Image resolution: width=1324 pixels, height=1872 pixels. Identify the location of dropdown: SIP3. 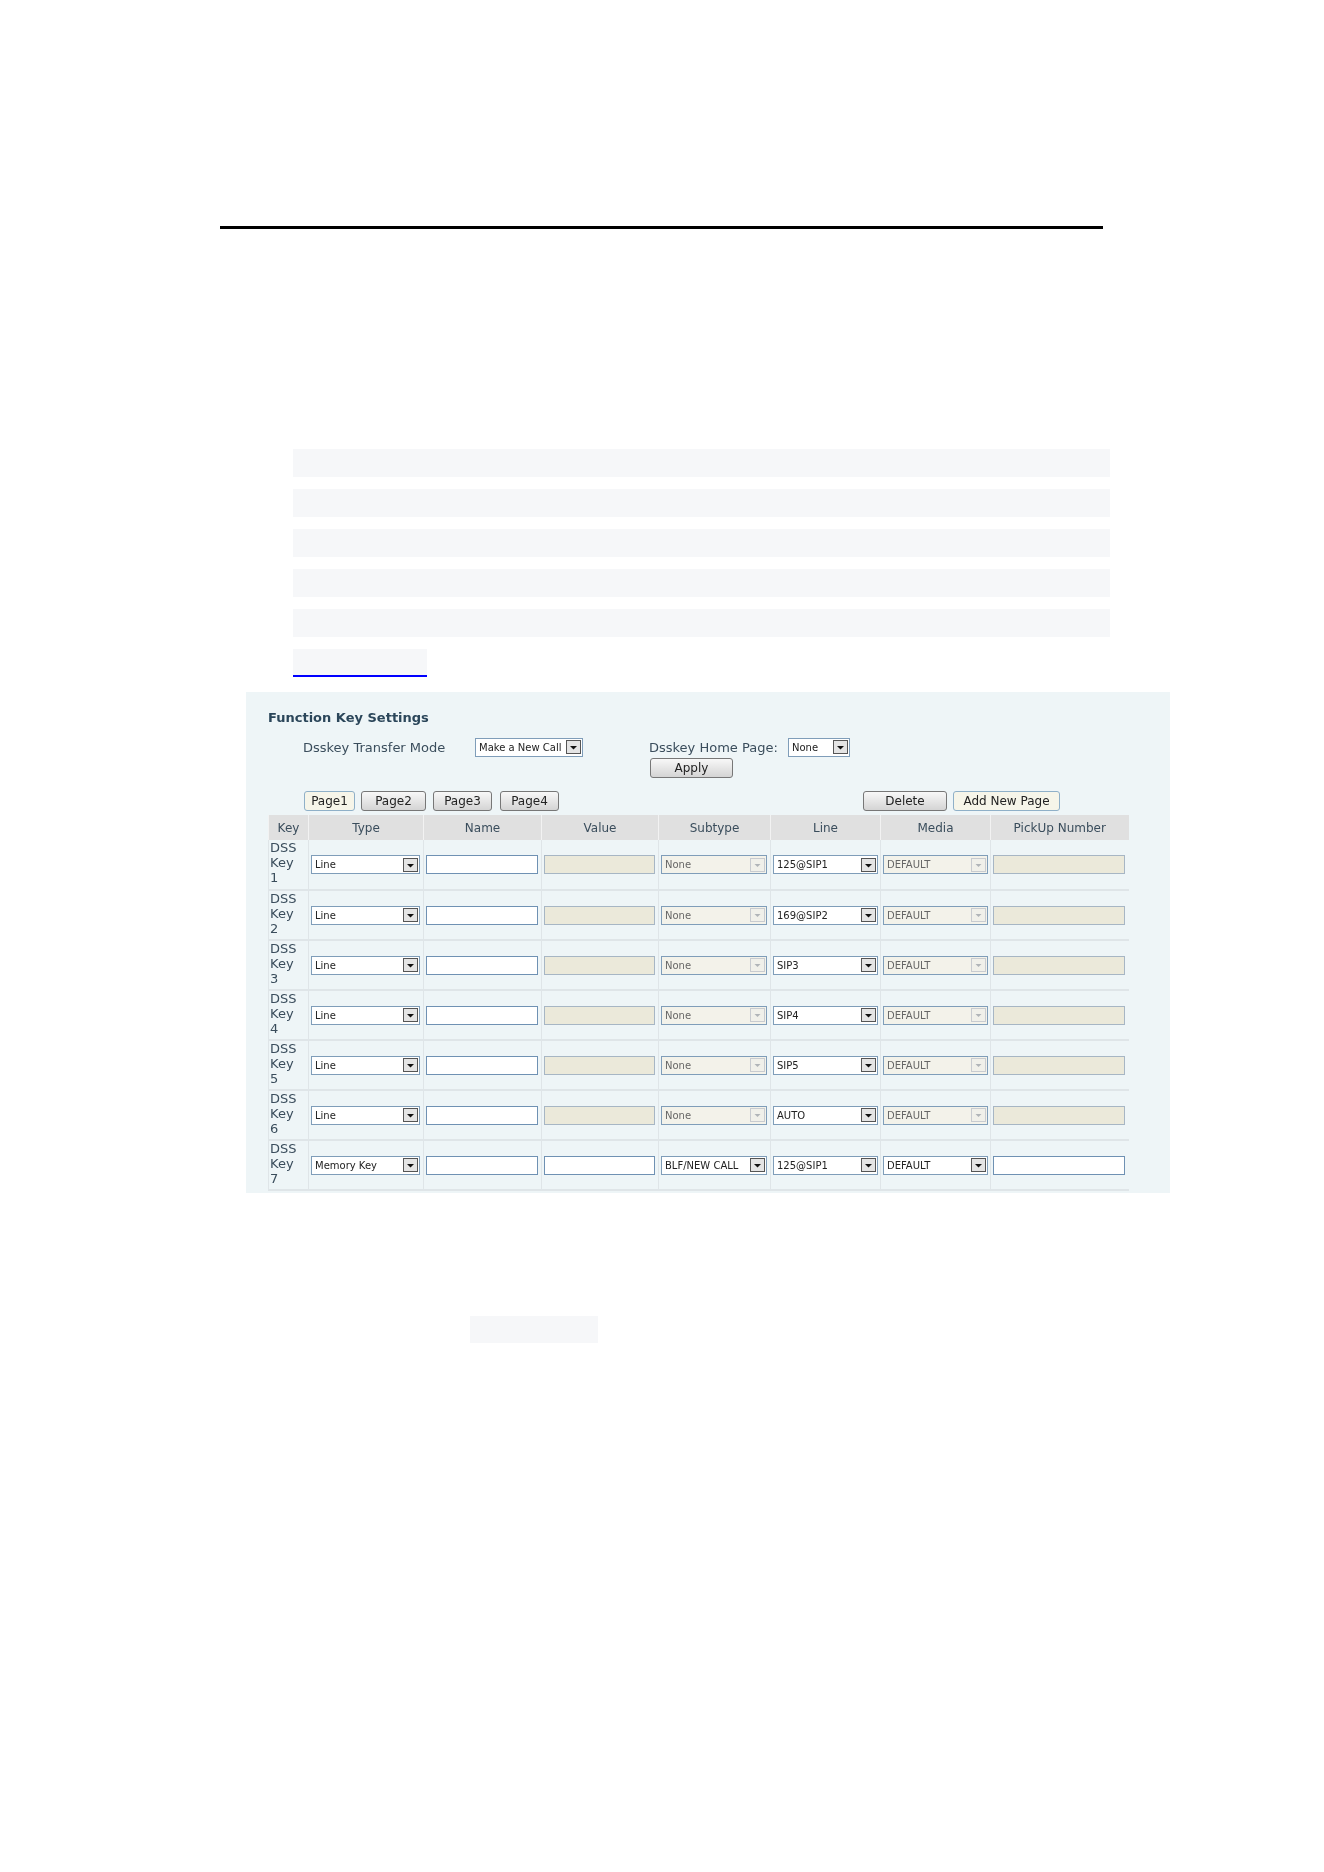
(825, 965).